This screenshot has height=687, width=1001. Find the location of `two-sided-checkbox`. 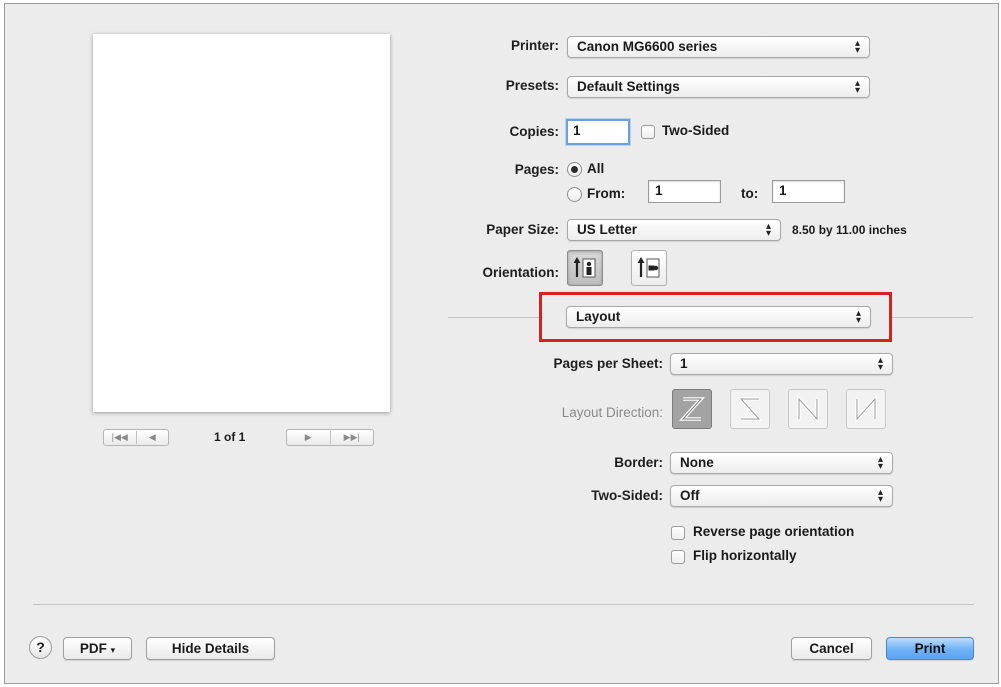

two-sided-checkbox is located at coordinates (648, 132).